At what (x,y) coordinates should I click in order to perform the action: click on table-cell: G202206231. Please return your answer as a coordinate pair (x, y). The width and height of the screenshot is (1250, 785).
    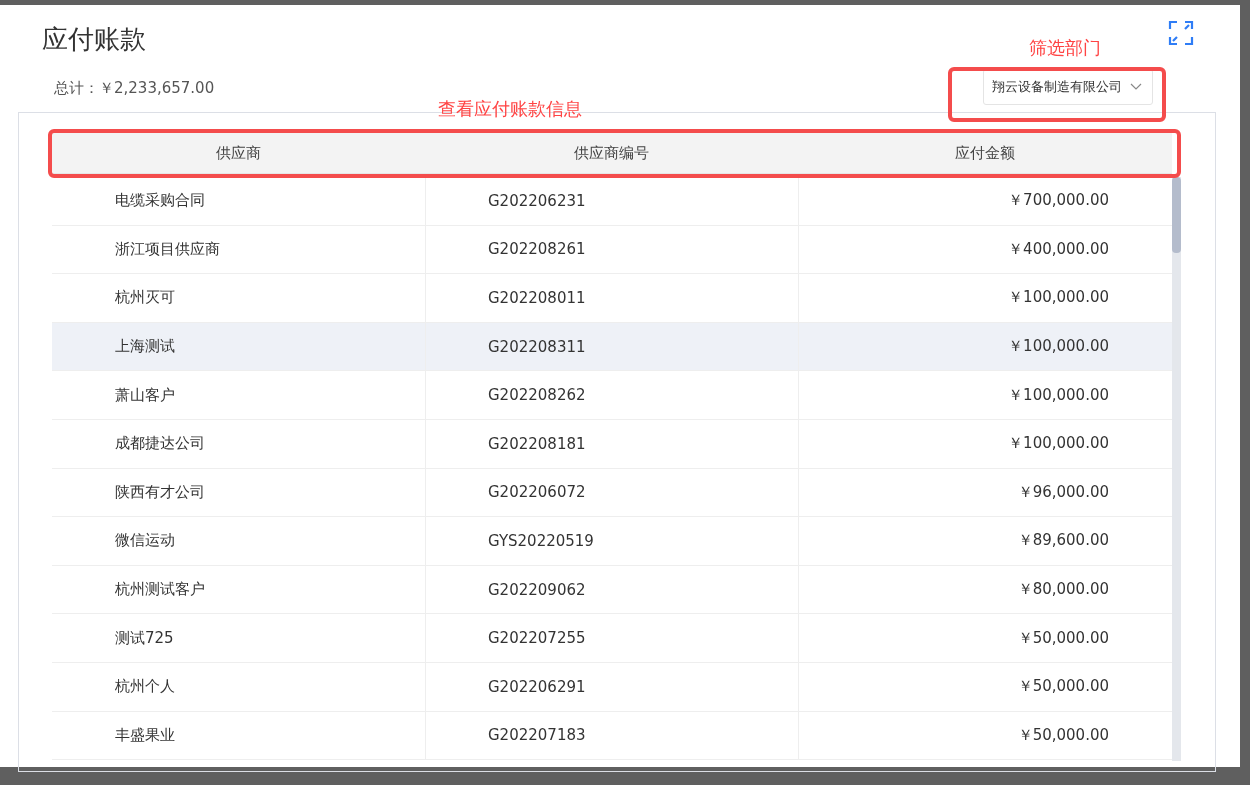
    Looking at the image, I should click on (612, 201).